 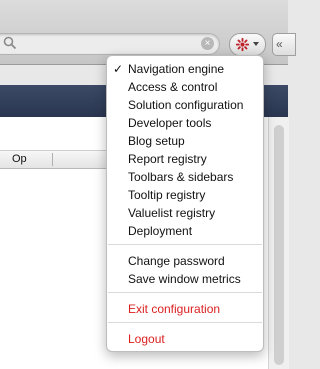 What do you see at coordinates (167, 159) in the screenshot?
I see `menu-item-label: Report registry` at bounding box center [167, 159].